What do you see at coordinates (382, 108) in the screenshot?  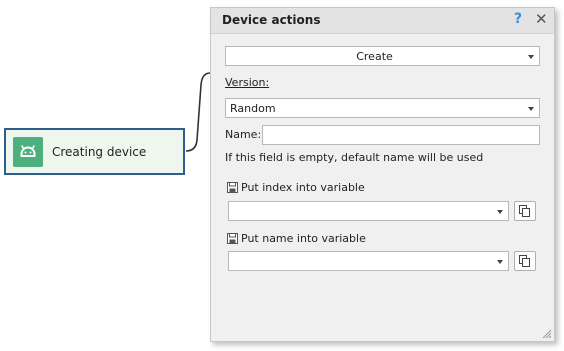 I see `version-select: Random` at bounding box center [382, 108].